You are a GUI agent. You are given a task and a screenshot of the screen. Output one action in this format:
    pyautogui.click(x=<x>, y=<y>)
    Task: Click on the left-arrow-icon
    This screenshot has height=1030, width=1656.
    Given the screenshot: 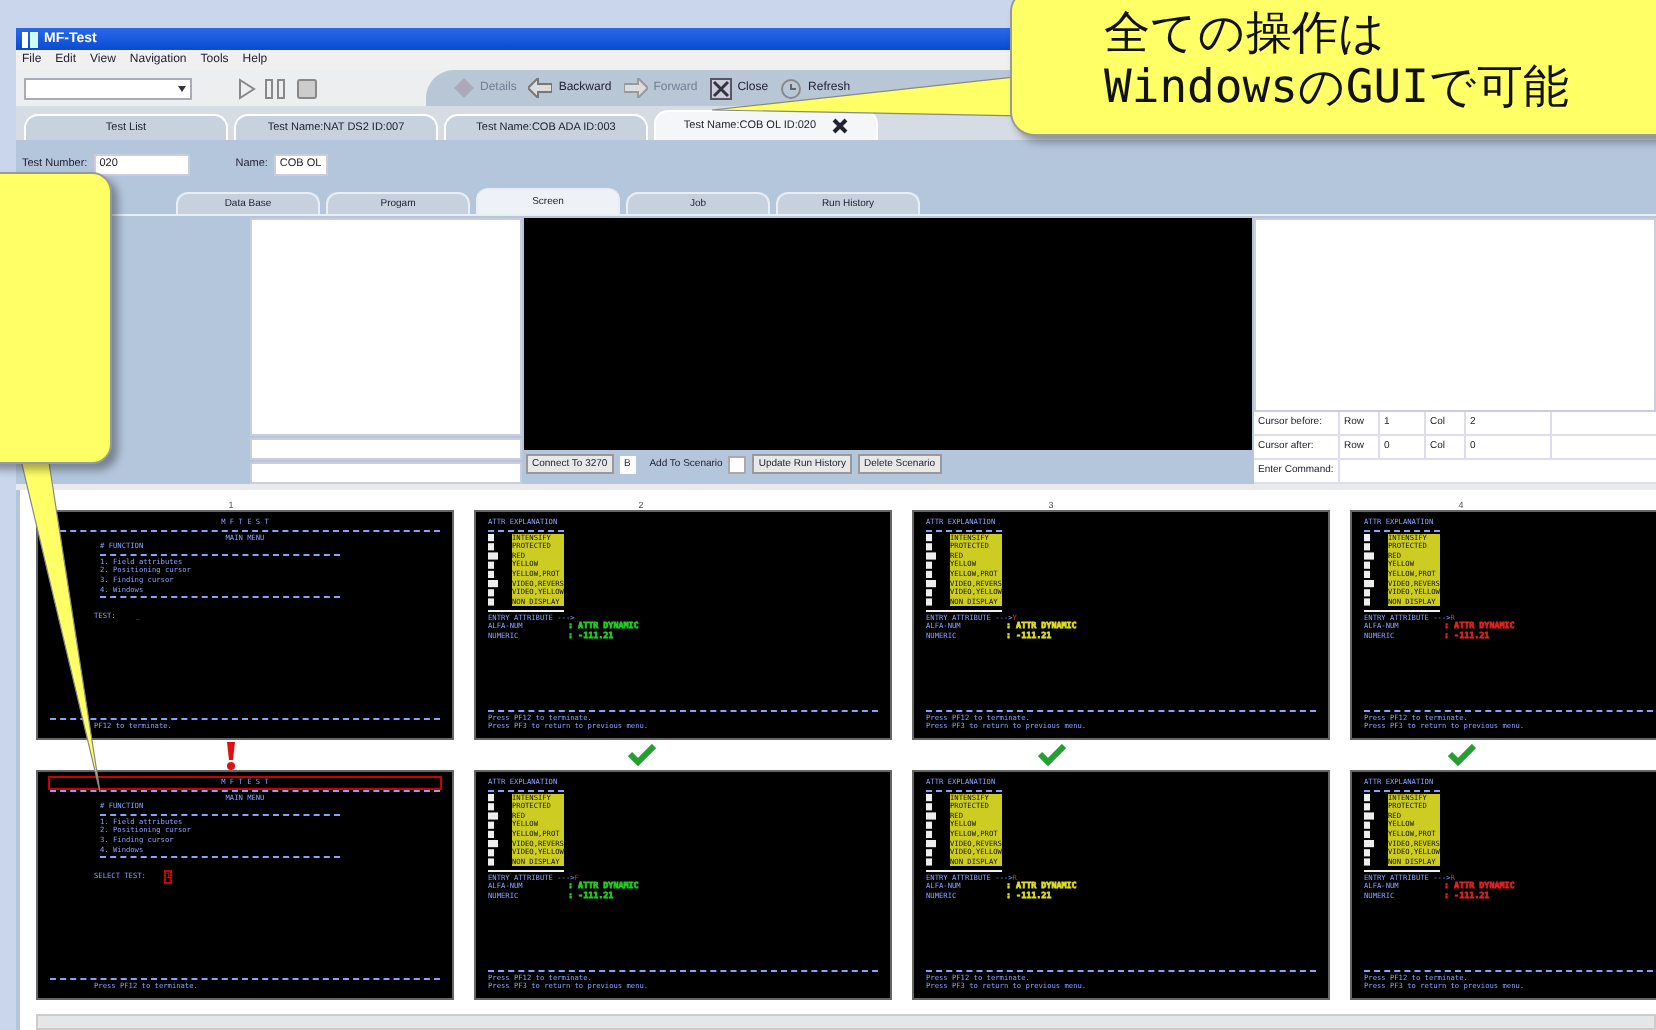 What is the action you would take?
    pyautogui.click(x=540, y=88)
    